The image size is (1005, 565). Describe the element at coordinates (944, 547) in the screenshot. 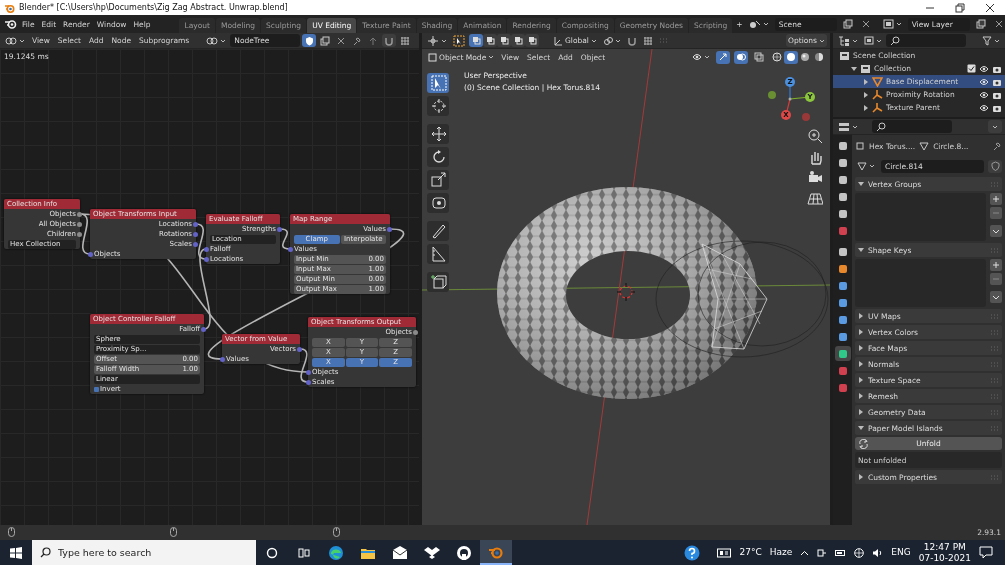

I see `clock-time: 12:47 PM` at that location.